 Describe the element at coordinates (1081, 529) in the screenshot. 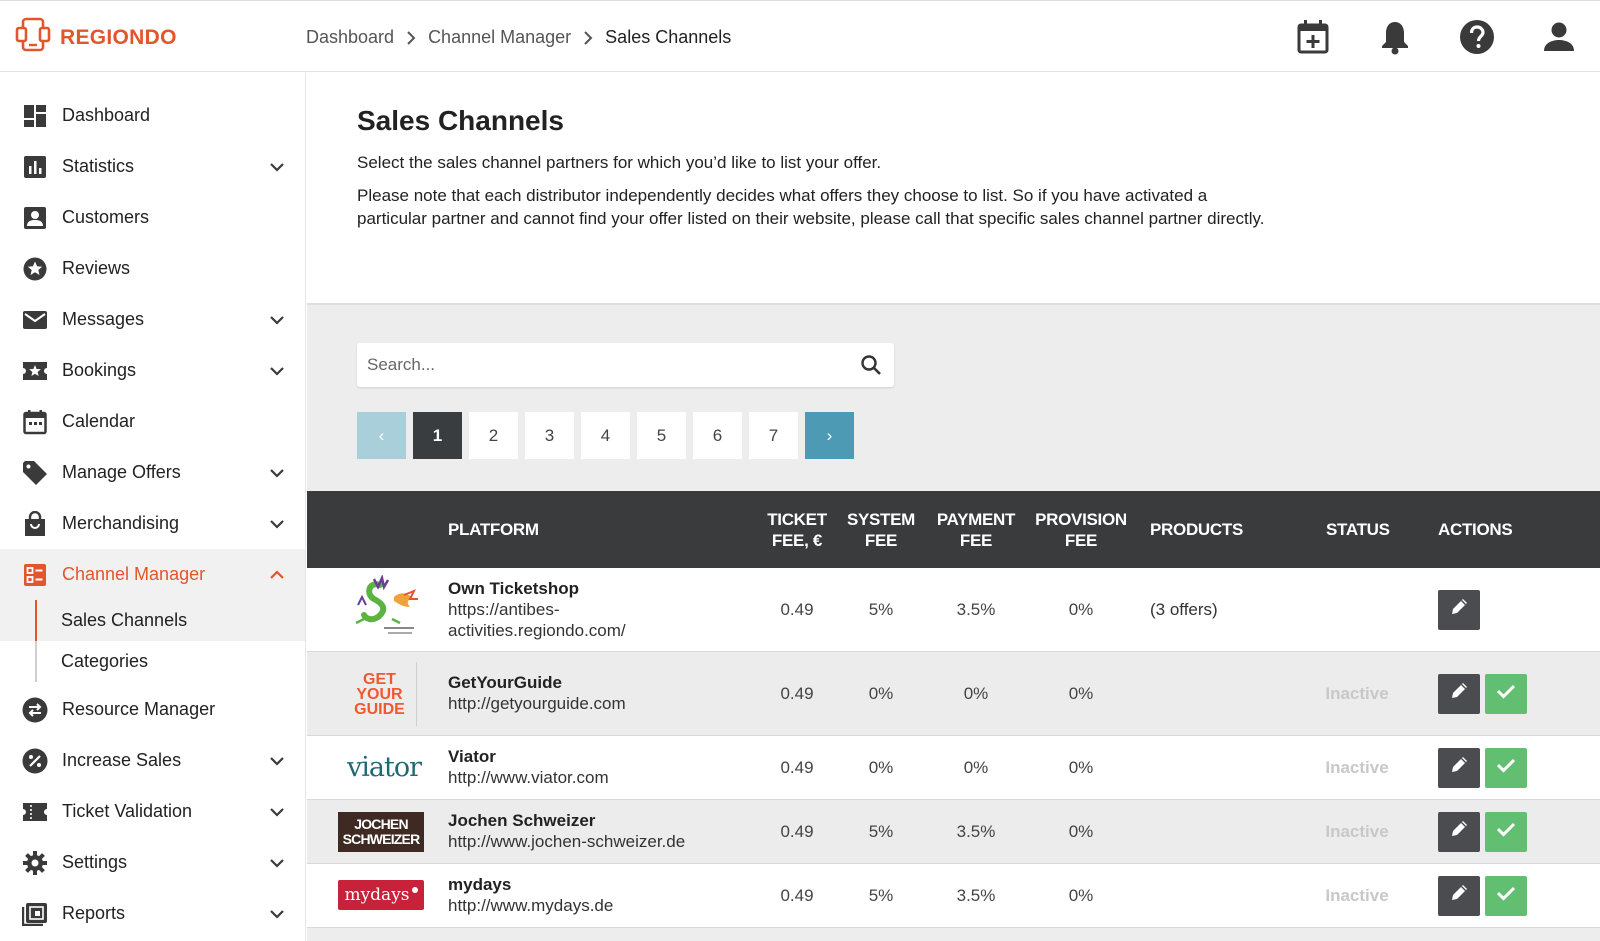

I see `header-provision-fee: PROVISION FEE` at that location.